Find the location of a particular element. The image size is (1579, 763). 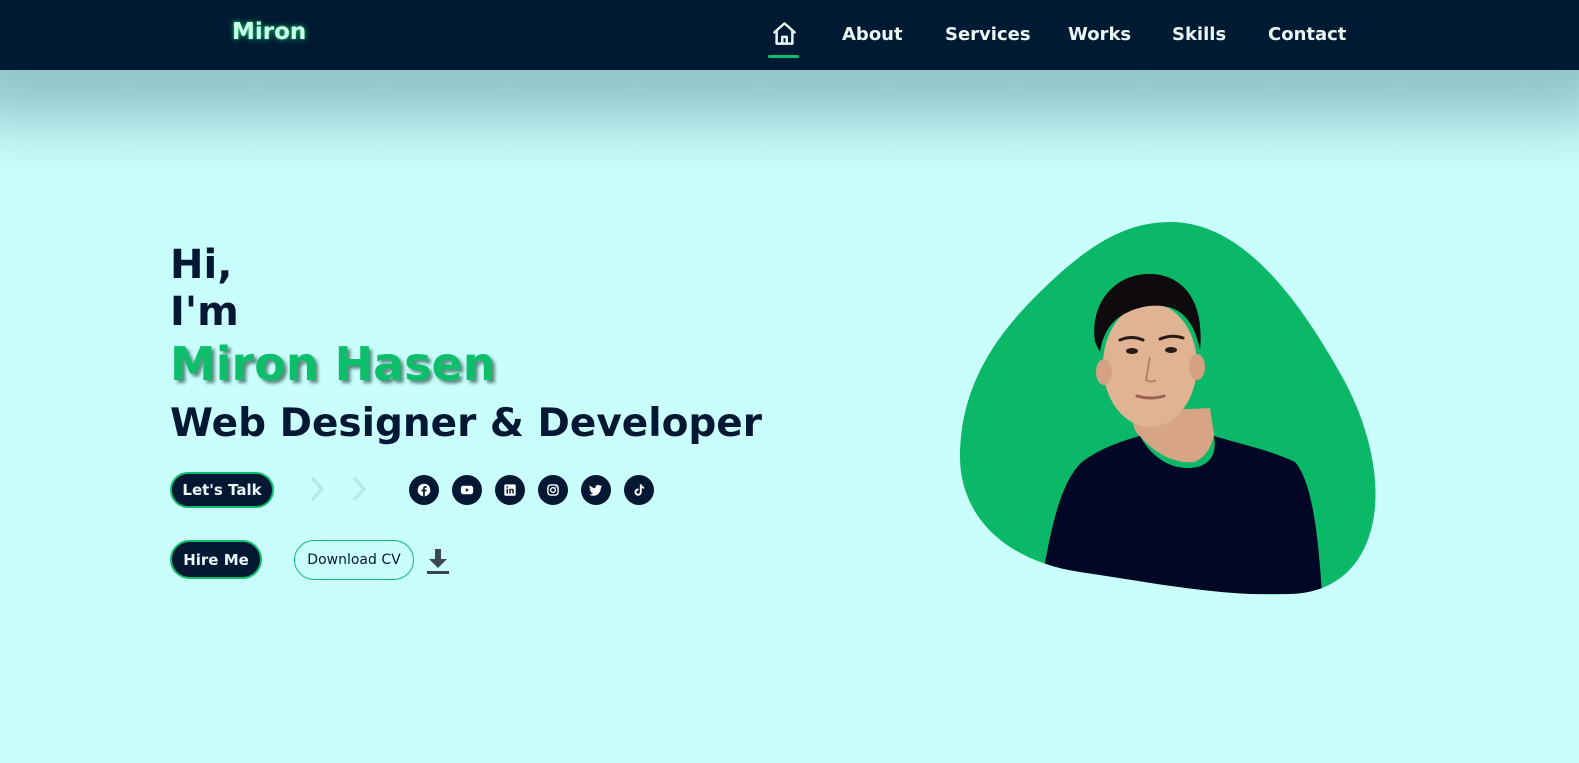

facebook-link is located at coordinates (424, 490).